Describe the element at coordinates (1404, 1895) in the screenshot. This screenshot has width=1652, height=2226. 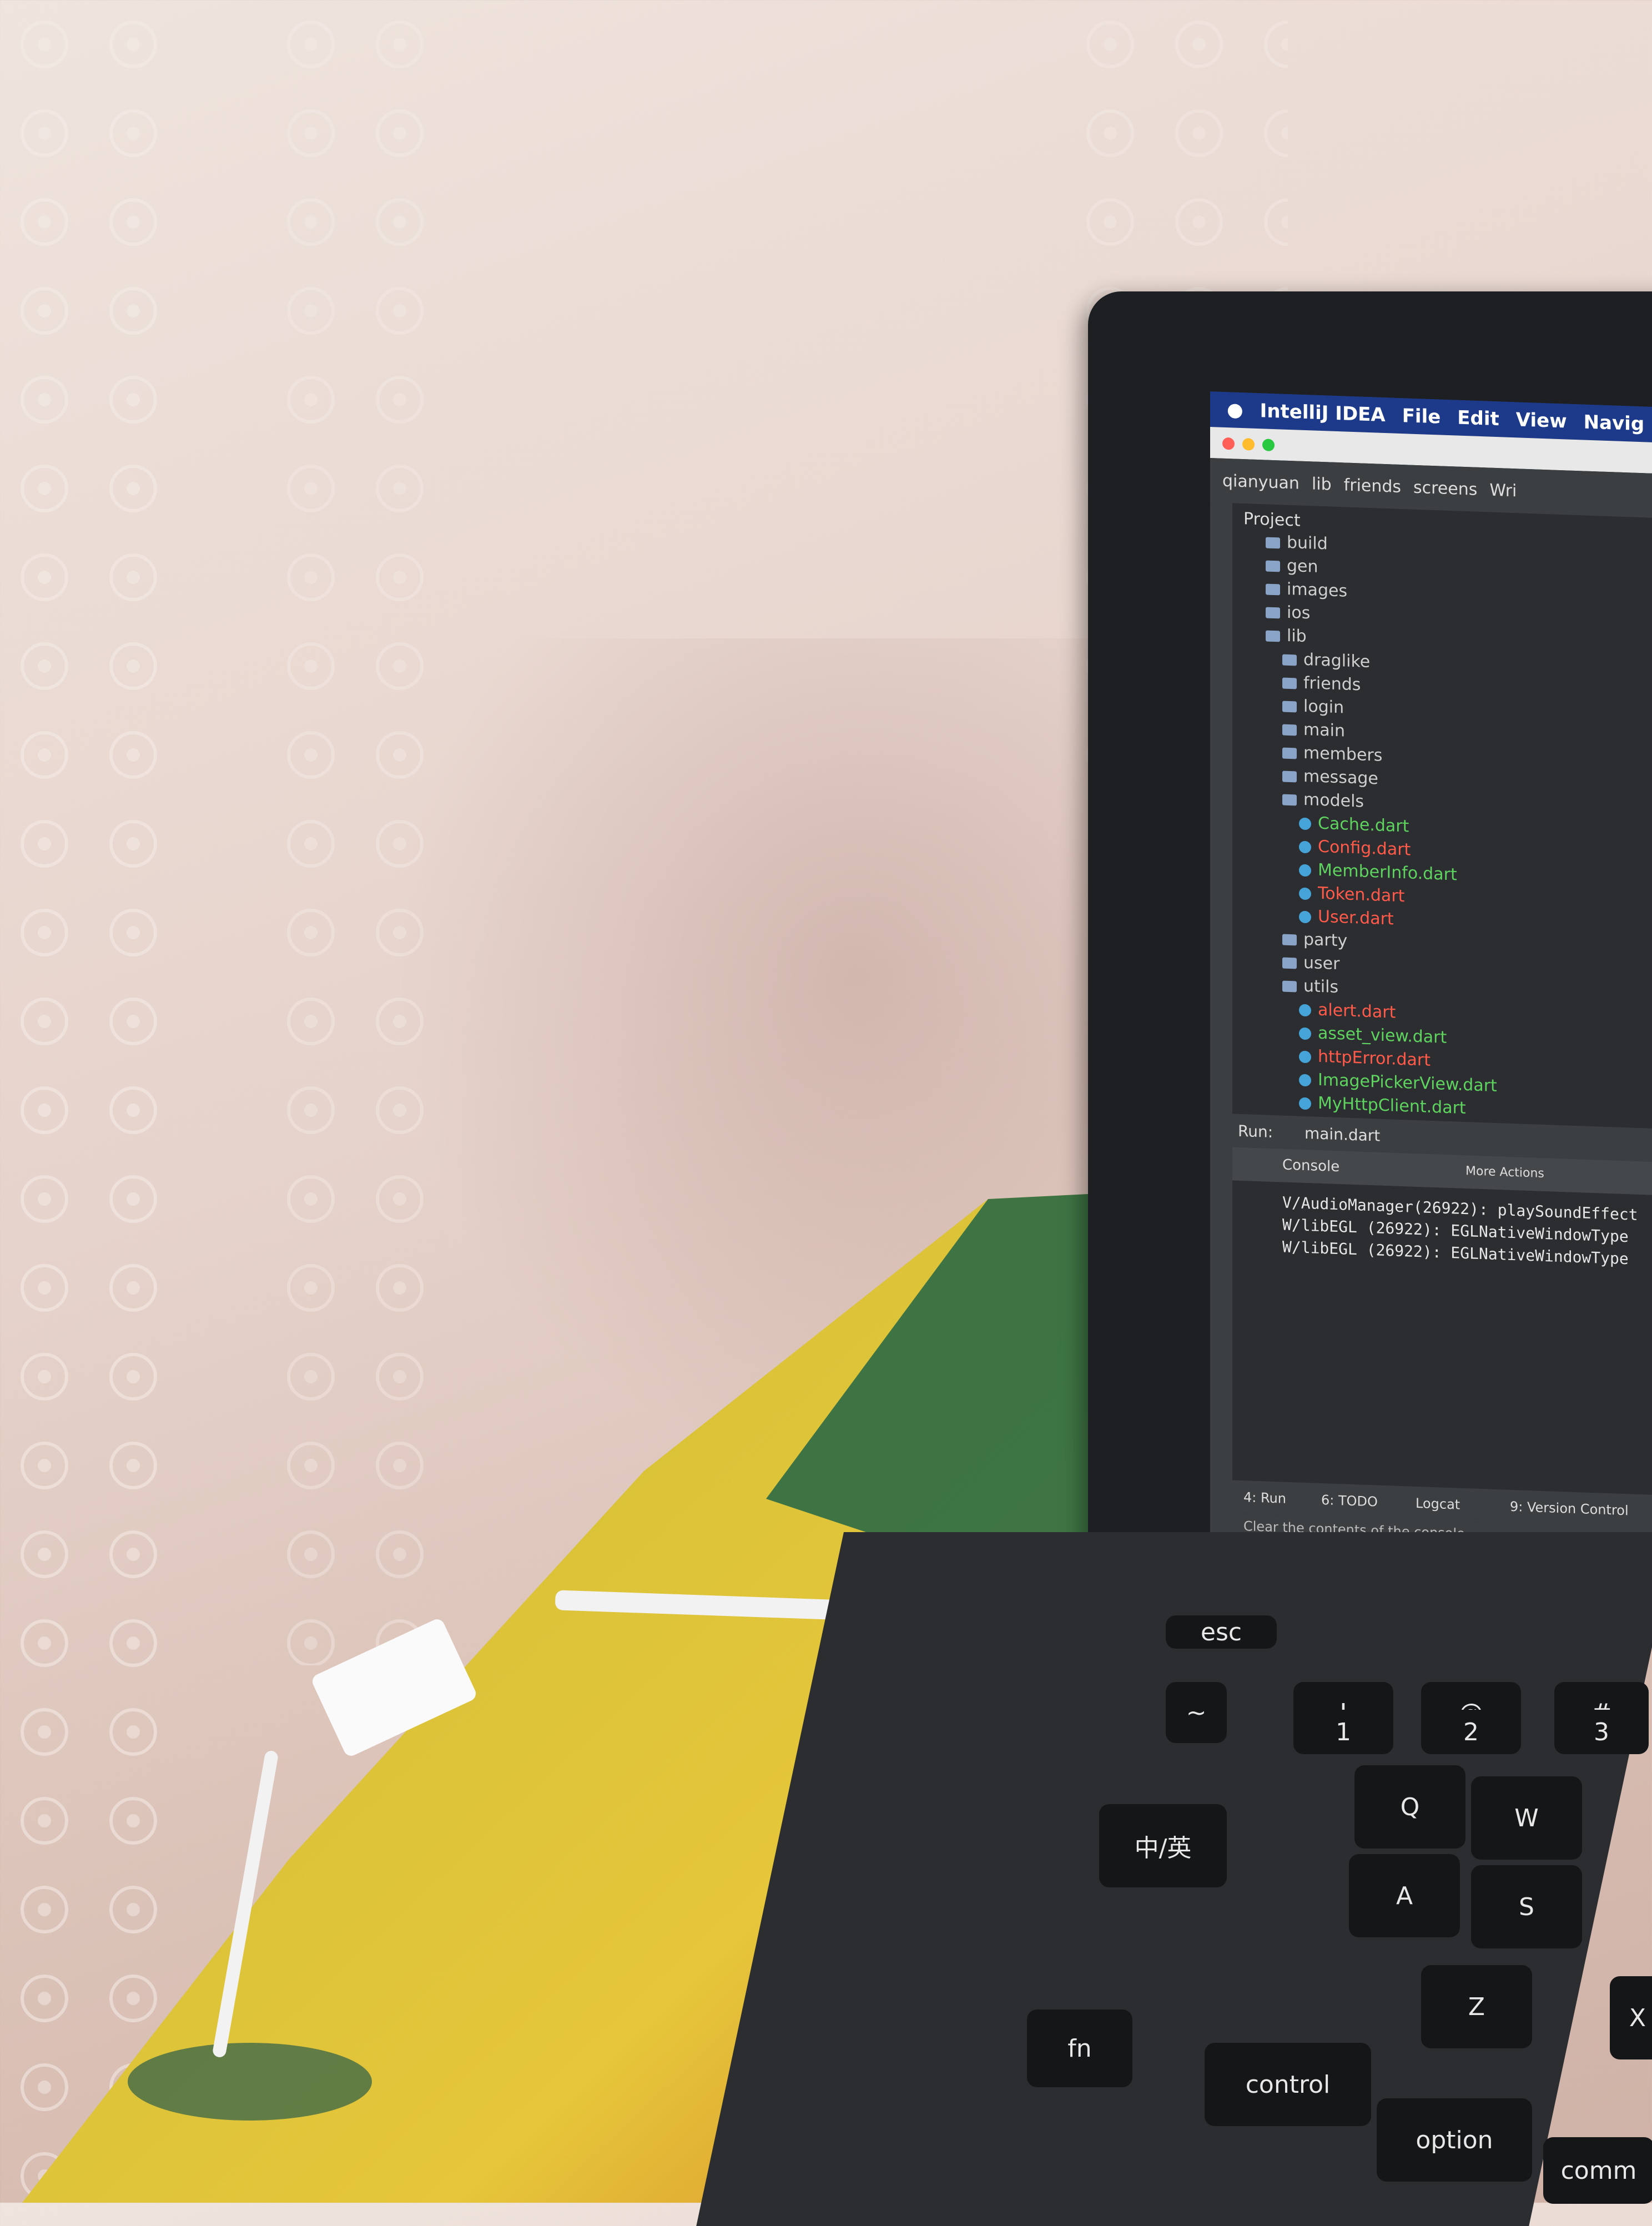
I see `keyboard-key: A` at that location.